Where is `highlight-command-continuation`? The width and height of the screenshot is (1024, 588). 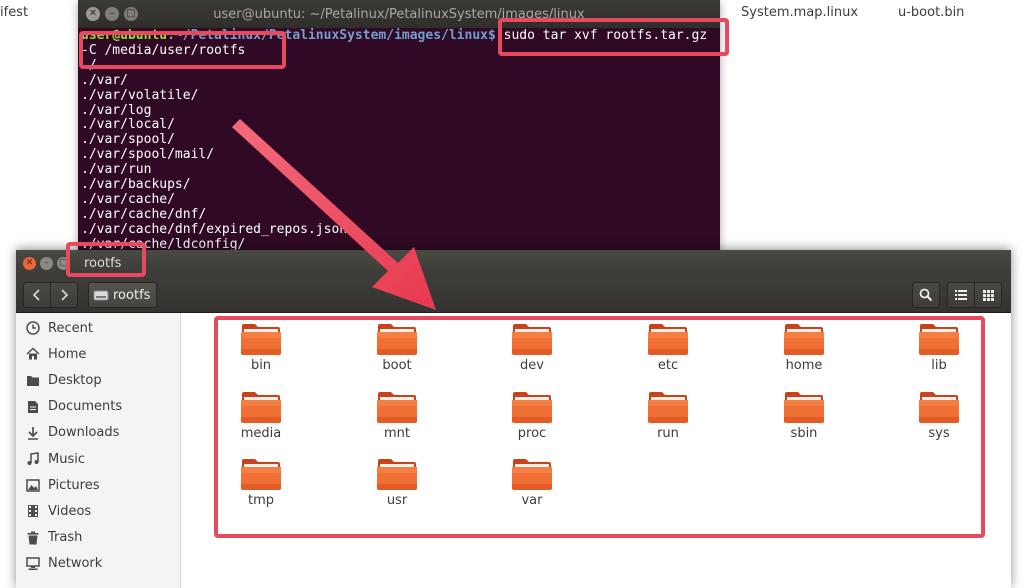
highlight-command-continuation is located at coordinates (182, 50).